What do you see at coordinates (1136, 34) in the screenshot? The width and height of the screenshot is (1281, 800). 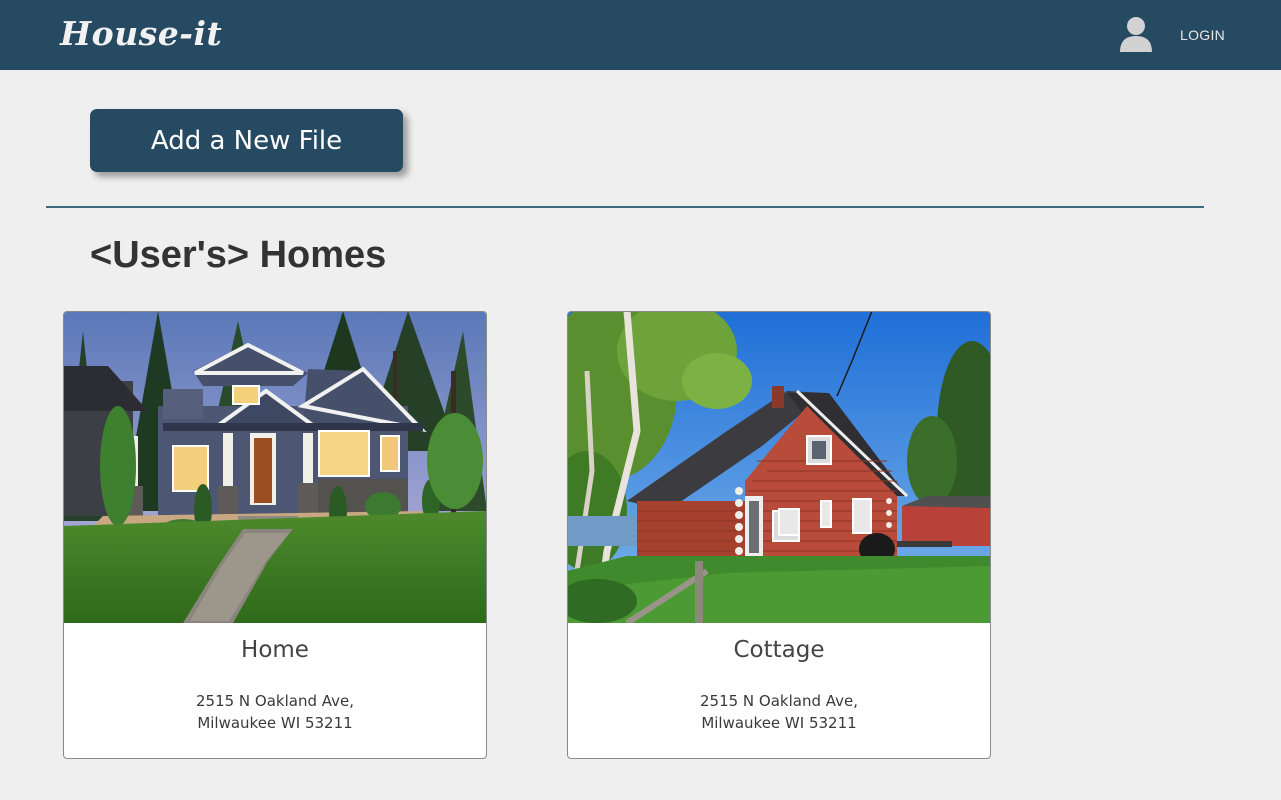 I see `user-avatar-icon` at bounding box center [1136, 34].